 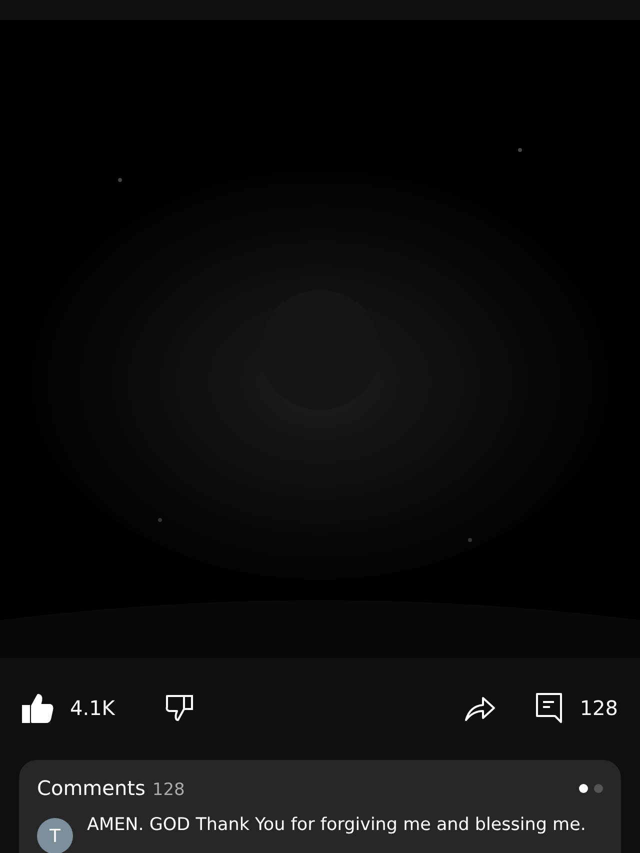 I want to click on comments-button: 128, so click(x=577, y=708).